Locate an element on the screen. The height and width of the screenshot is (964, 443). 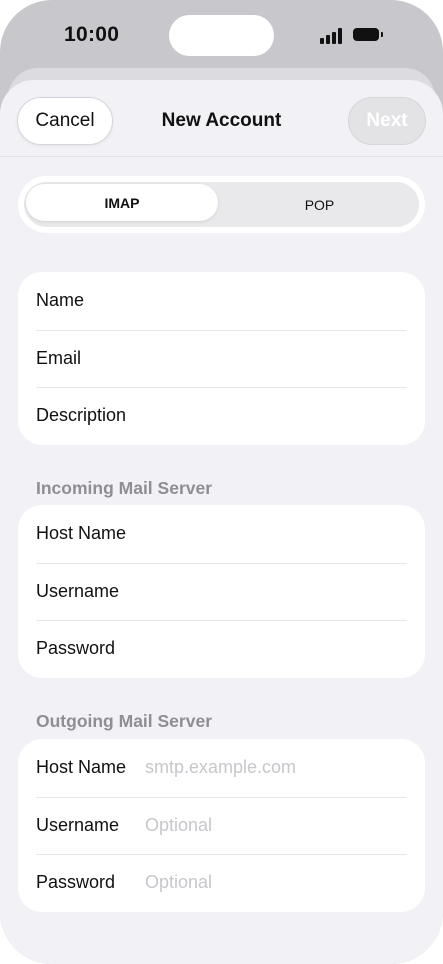
outgoing-section-header: Outgoing Mail Server is located at coordinates (124, 721).